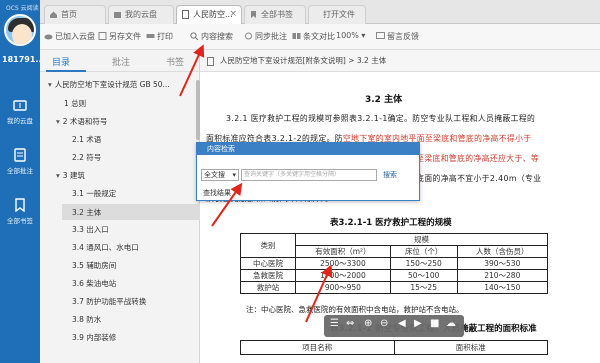 Image resolution: width=600 pixels, height=363 pixels. Describe the element at coordinates (150, 36) in the screenshot. I see `printer-icon` at that location.